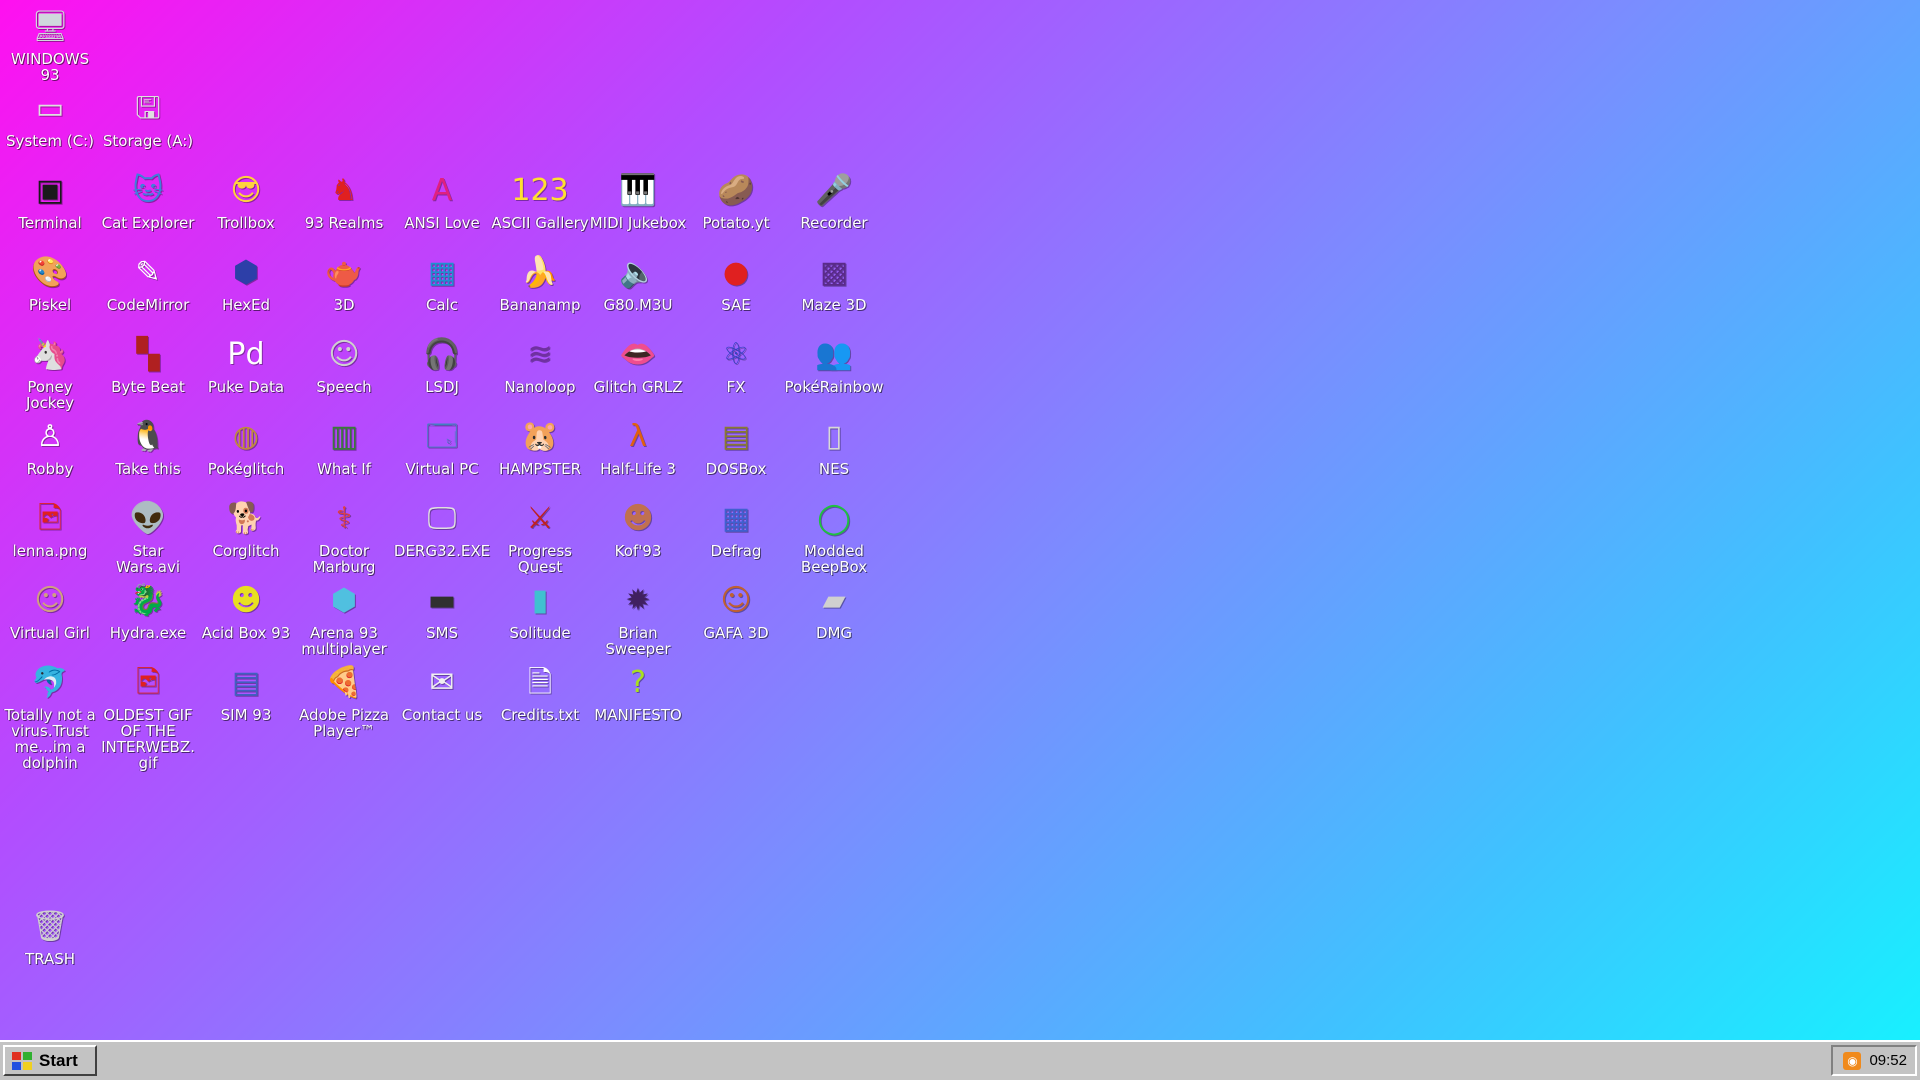 This screenshot has width=1920, height=1080. Describe the element at coordinates (638, 364) in the screenshot. I see `desktop-icon-lips: 👄 Glitch GRLZ` at that location.